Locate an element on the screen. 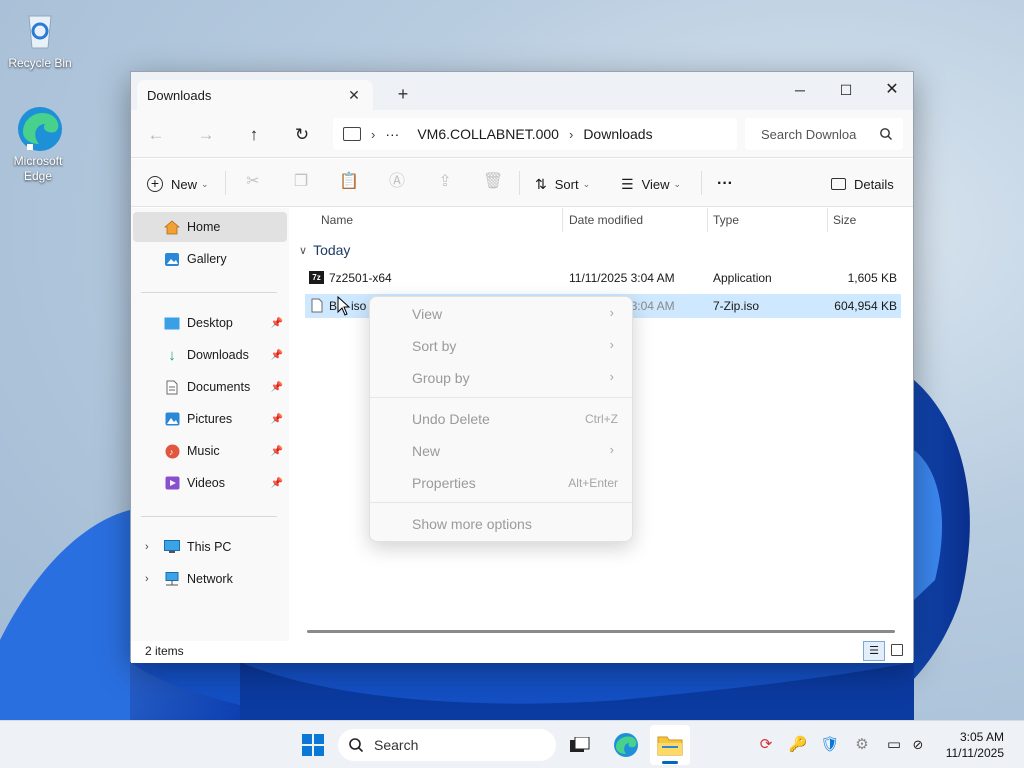  taskbar-search-label: Search is located at coordinates (396, 745).